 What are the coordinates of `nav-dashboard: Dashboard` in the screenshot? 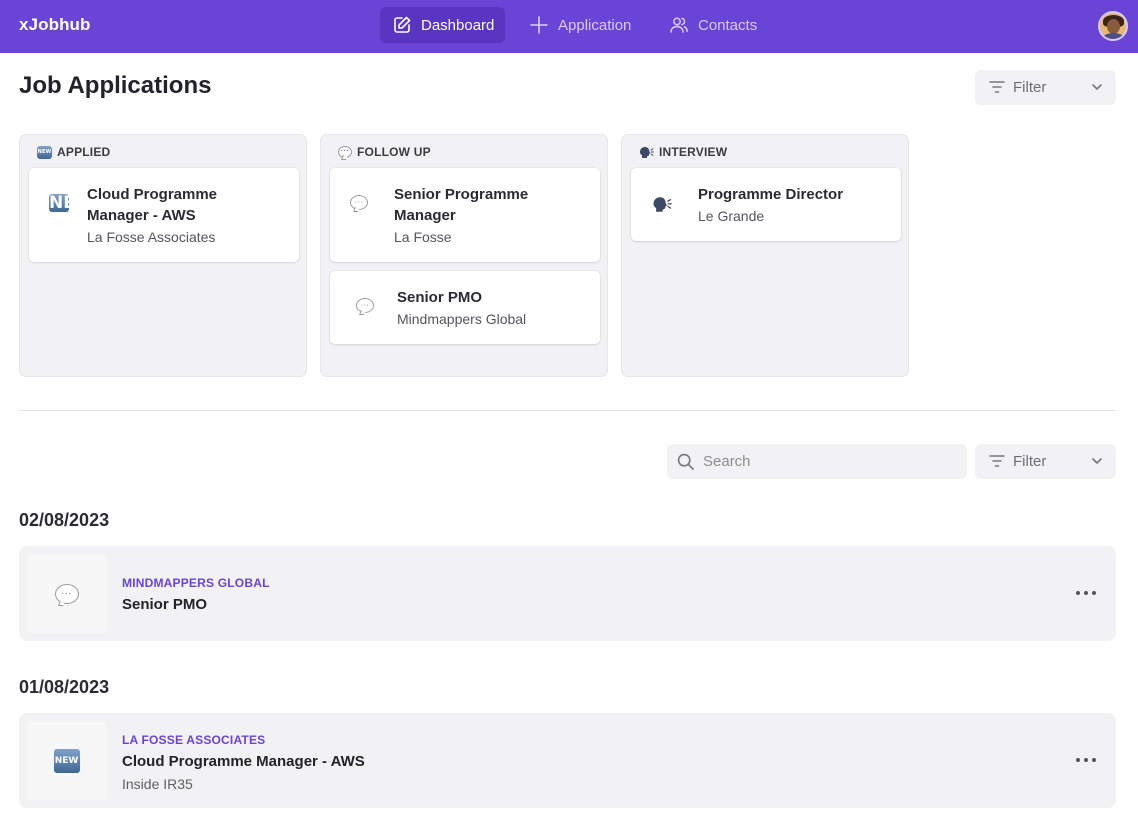 It's located at (442, 25).